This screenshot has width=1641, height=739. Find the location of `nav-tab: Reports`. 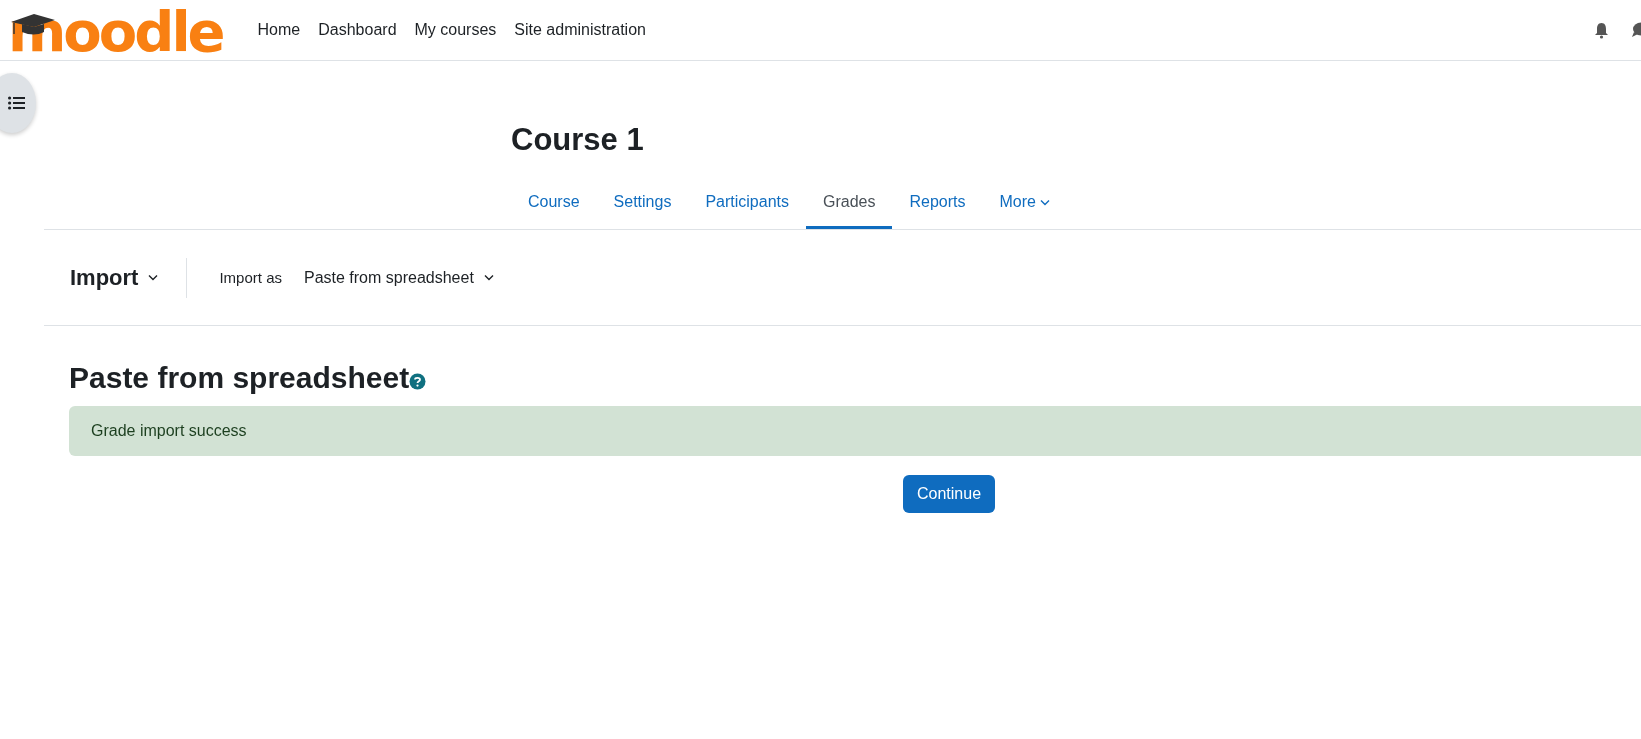

nav-tab: Reports is located at coordinates (937, 207).